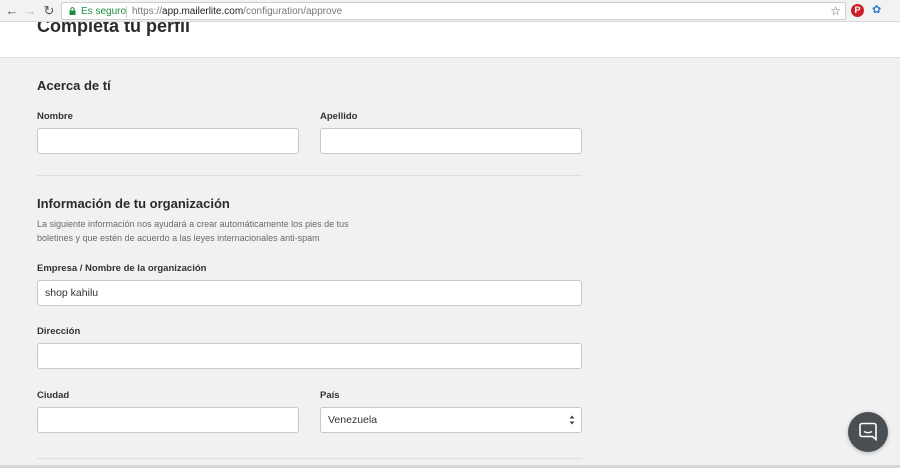 Image resolution: width=900 pixels, height=468 pixels. What do you see at coordinates (72, 11) in the screenshot?
I see `lock-icon` at bounding box center [72, 11].